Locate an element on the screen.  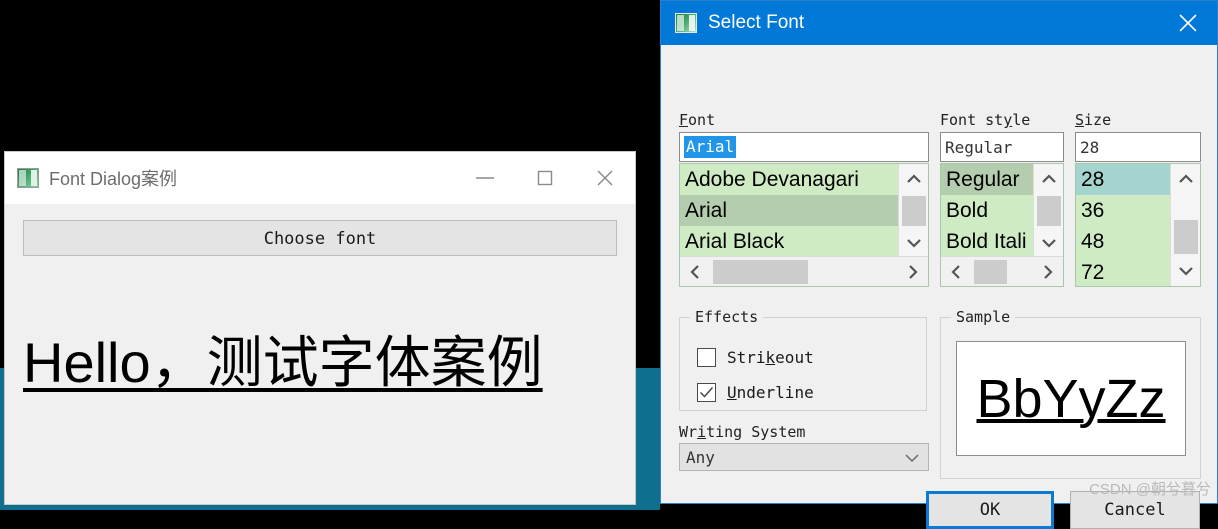
list-item: 28 is located at coordinates (1123, 179).